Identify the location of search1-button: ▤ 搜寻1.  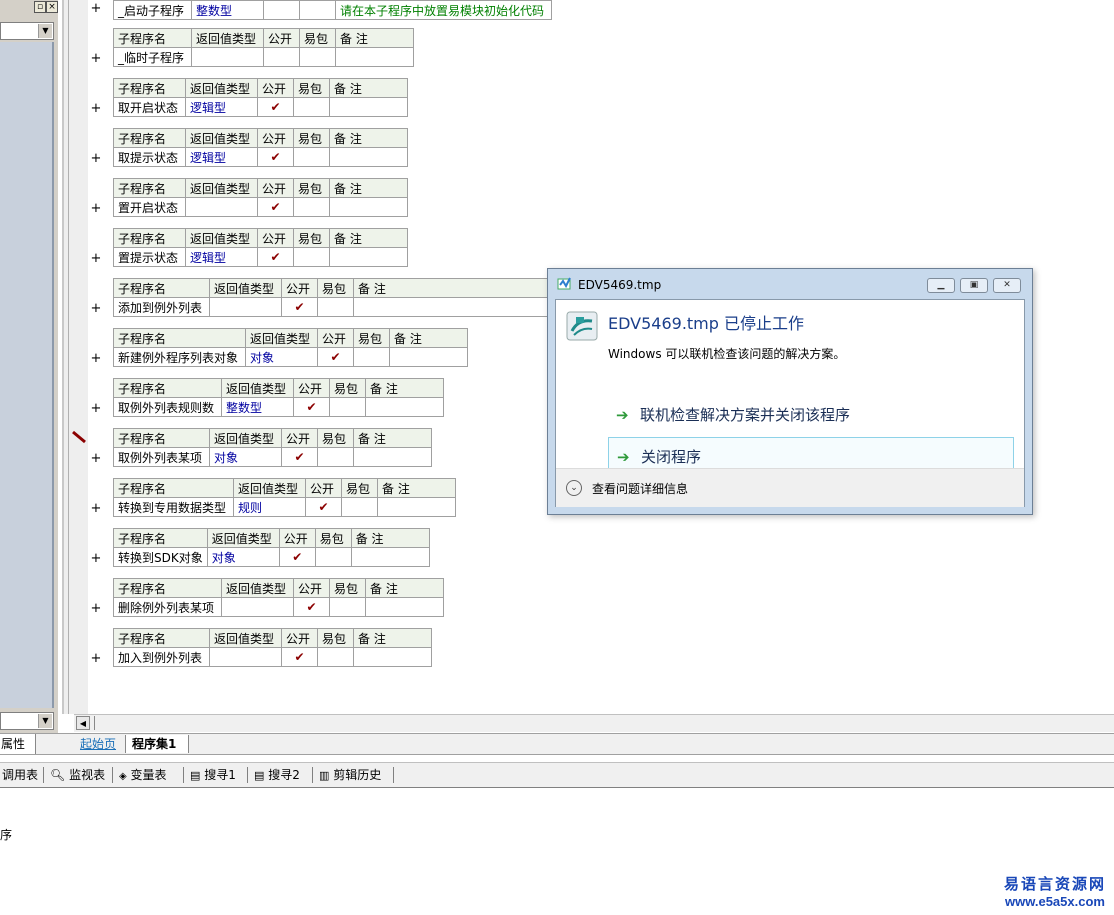
(213, 775).